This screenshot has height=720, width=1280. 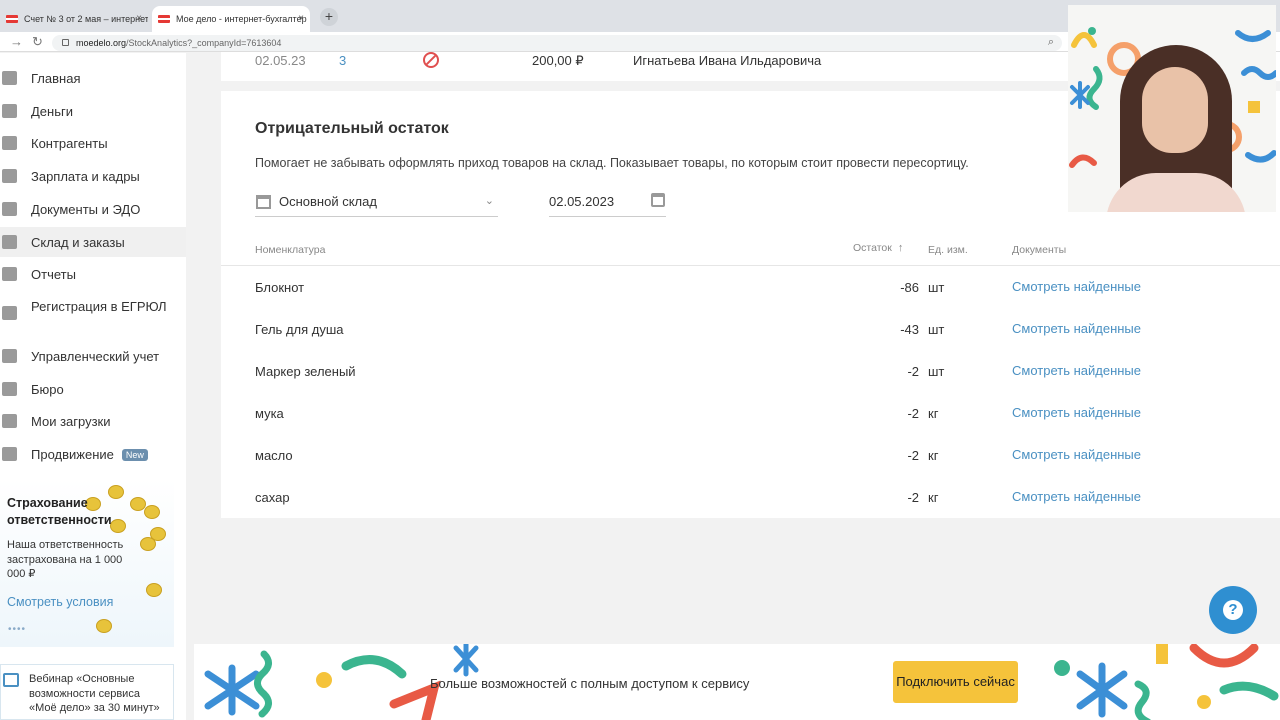 What do you see at coordinates (93, 111) in the screenshot?
I see `sidebar-item-money: Деньги` at bounding box center [93, 111].